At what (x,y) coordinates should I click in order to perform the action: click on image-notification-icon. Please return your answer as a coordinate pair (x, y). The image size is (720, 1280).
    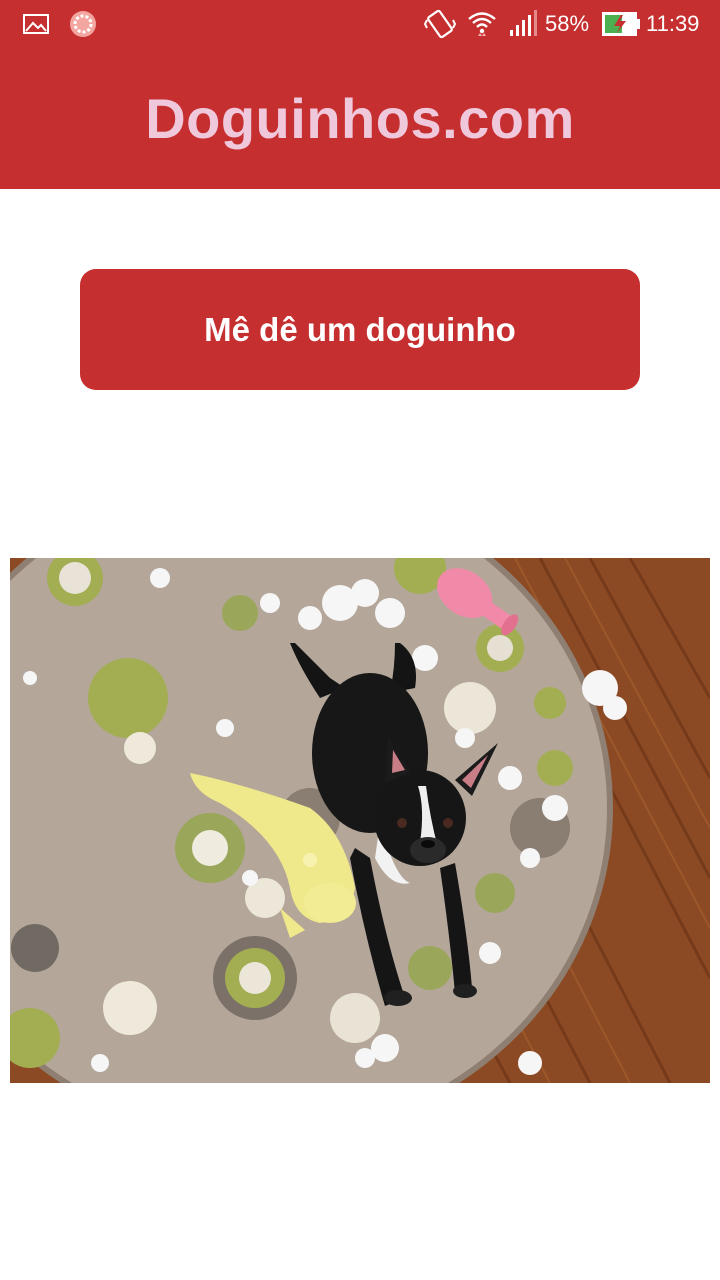
    Looking at the image, I should click on (36, 24).